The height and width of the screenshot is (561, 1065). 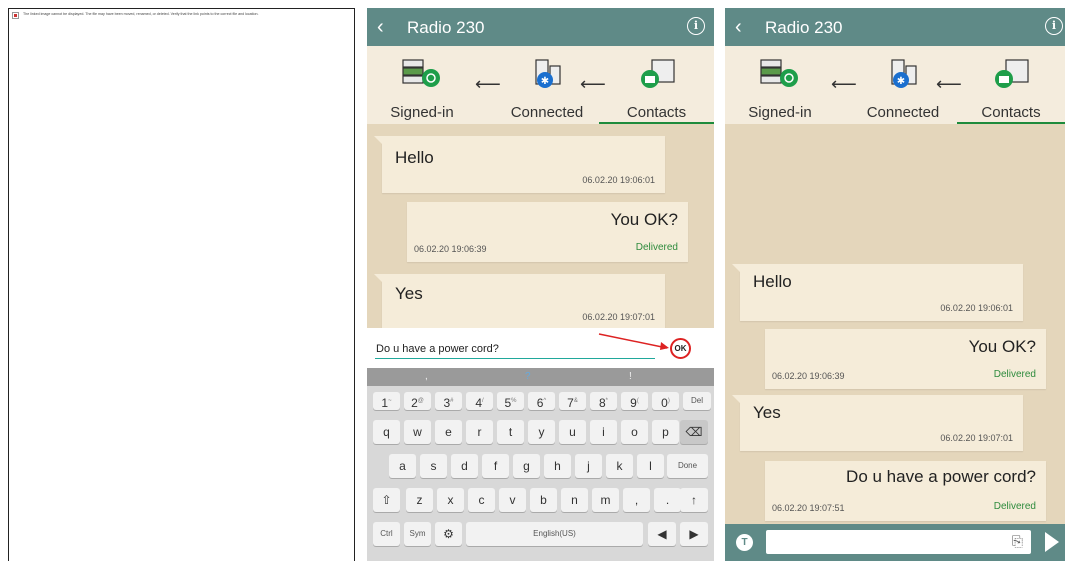 What do you see at coordinates (386, 432) in the screenshot?
I see `key-q: q` at bounding box center [386, 432].